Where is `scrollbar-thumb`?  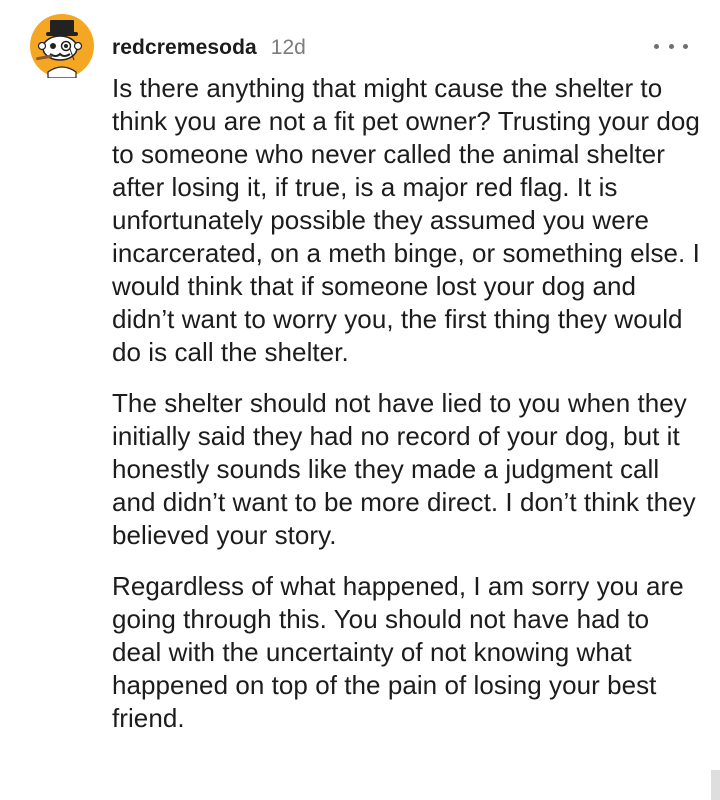
scrollbar-thumb is located at coordinates (715, 785).